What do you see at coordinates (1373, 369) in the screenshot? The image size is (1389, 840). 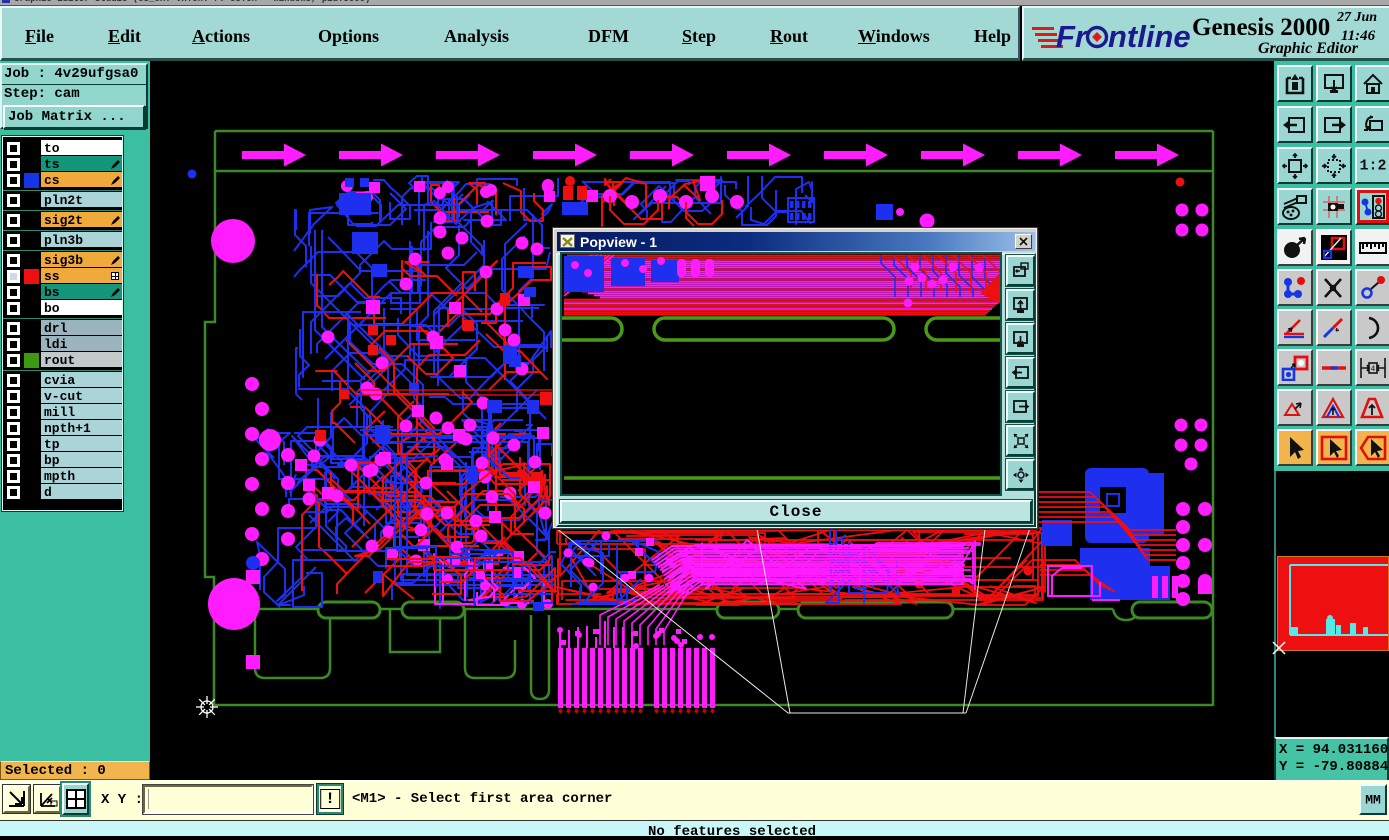 I see `svg-text: 4` at bounding box center [1373, 369].